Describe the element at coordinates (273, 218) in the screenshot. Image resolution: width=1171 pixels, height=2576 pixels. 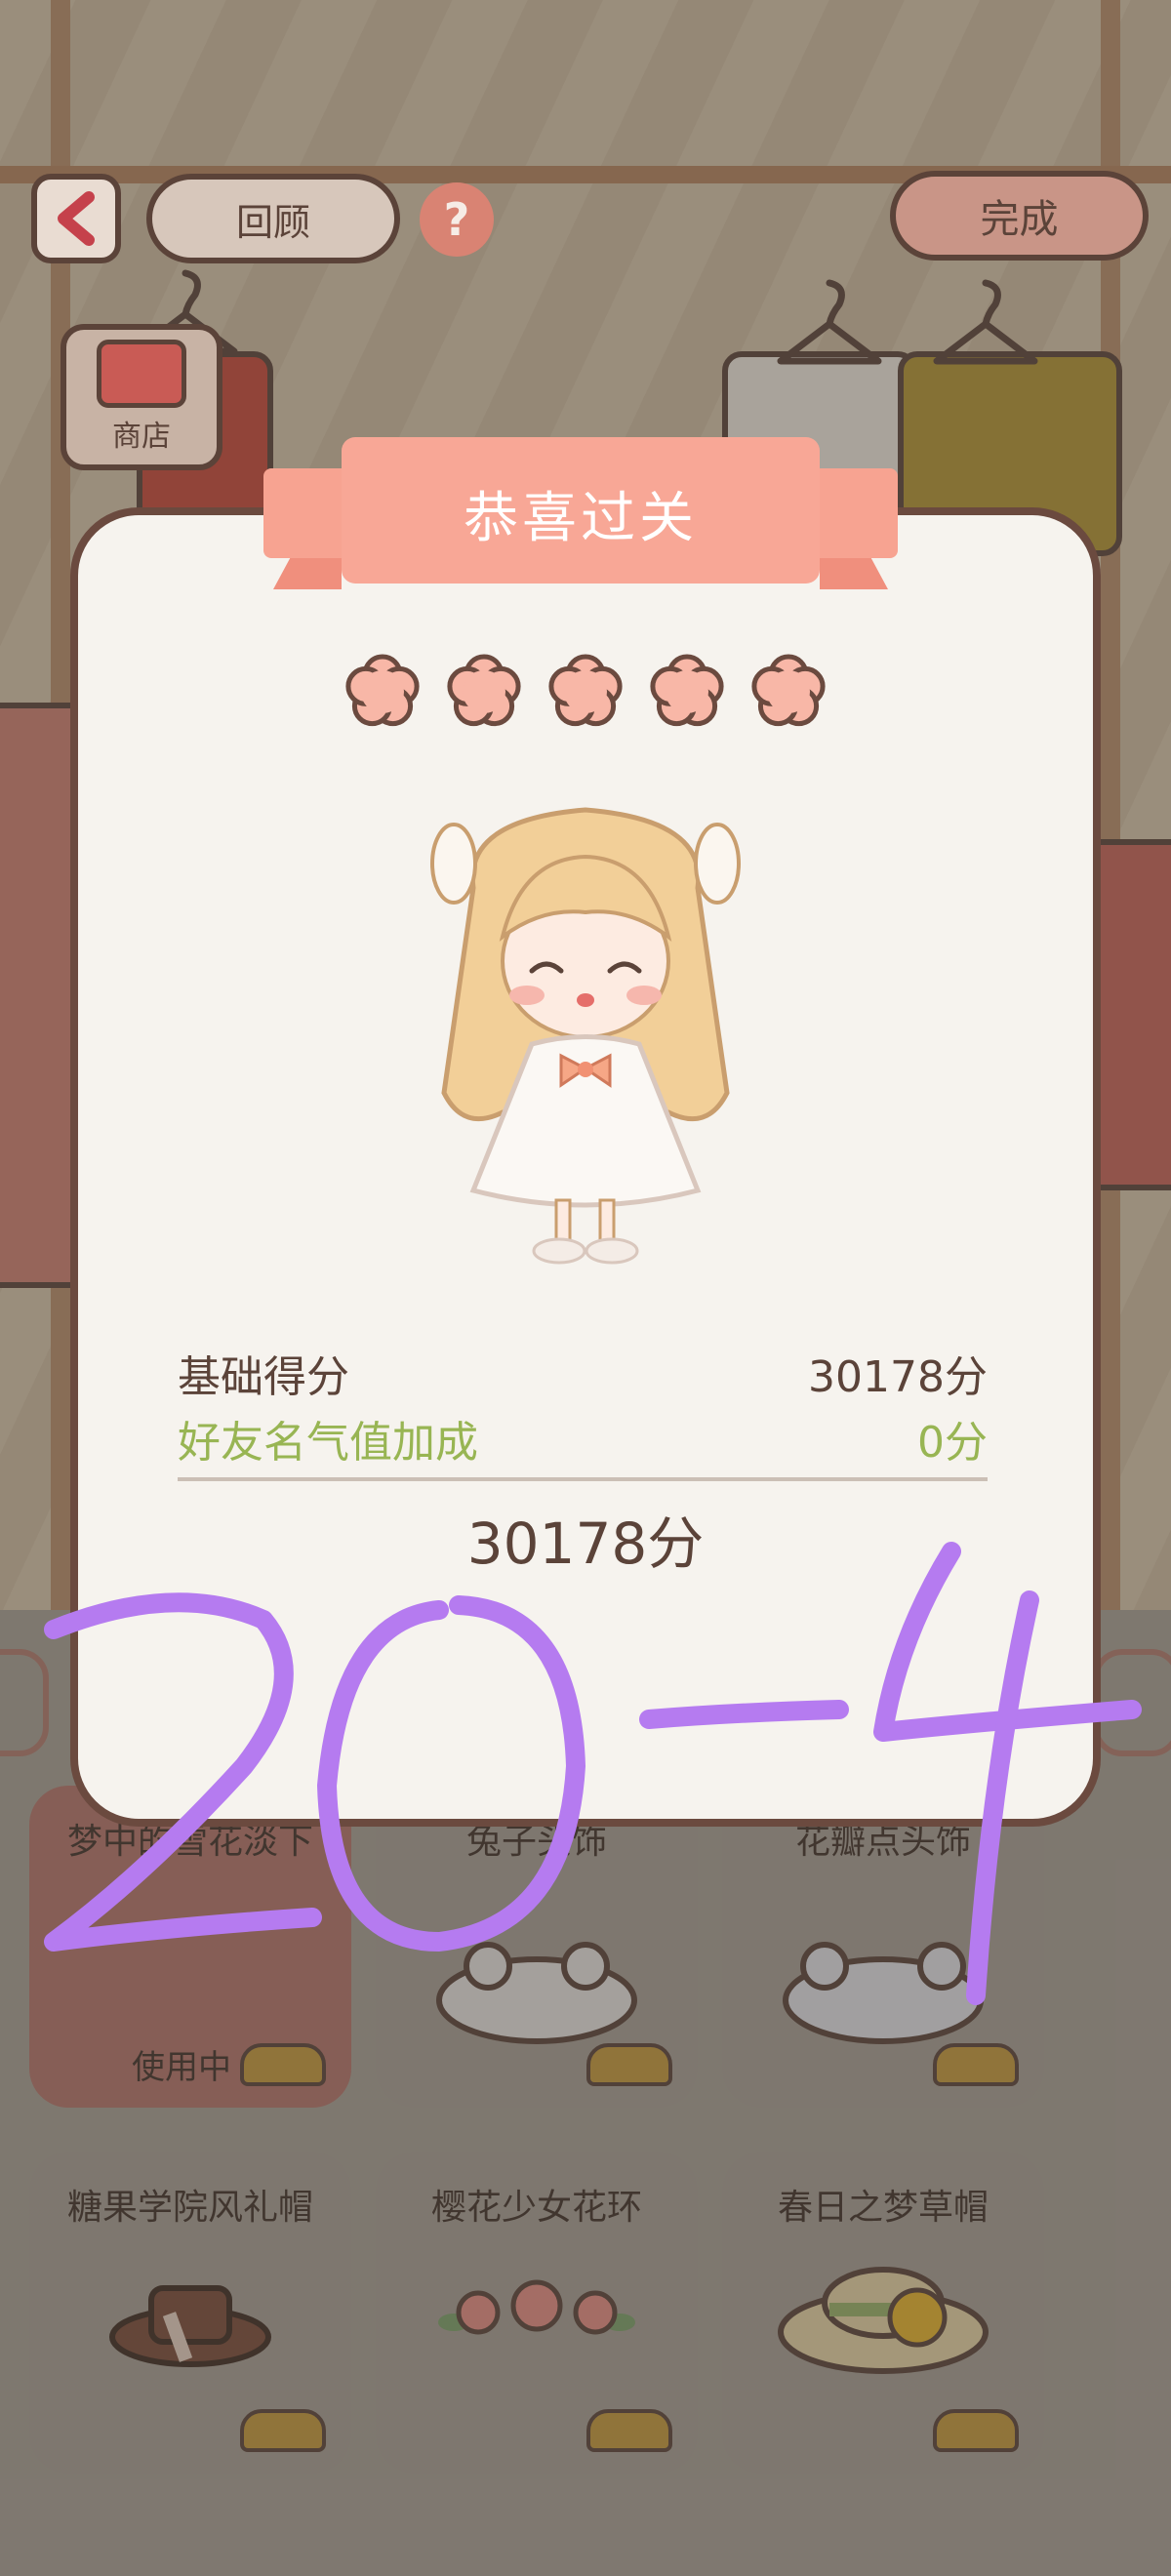
I see `review-button: 回顾` at that location.